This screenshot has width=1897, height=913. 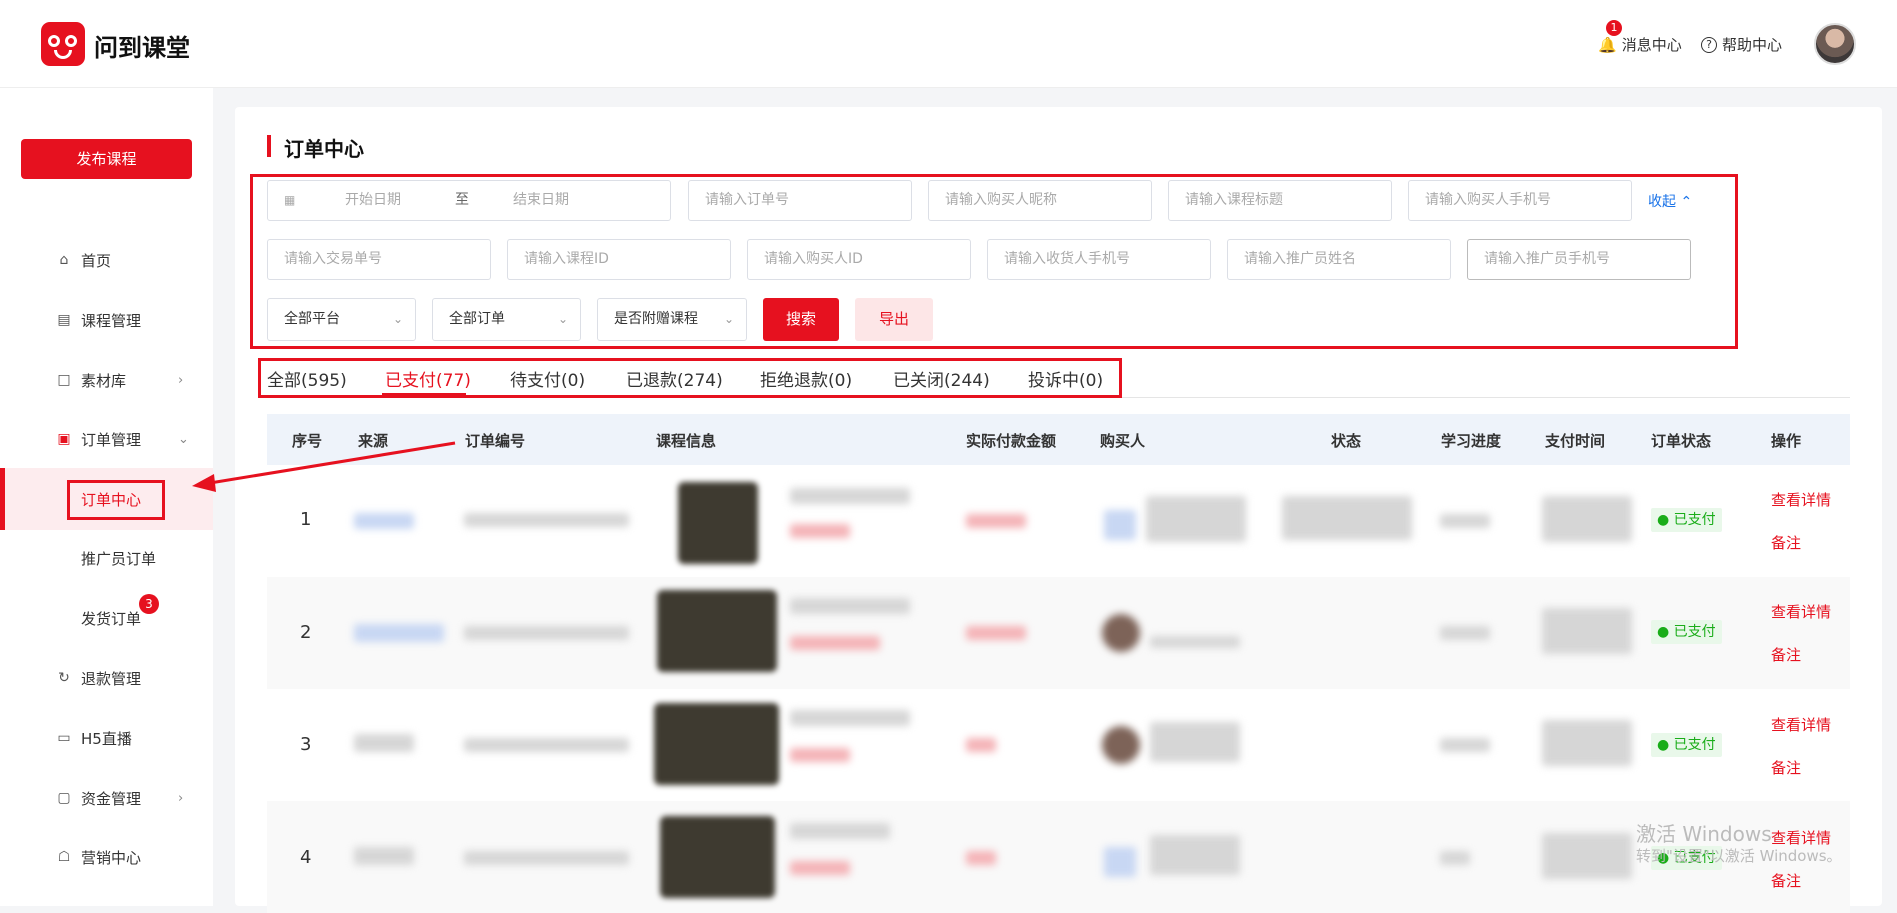 What do you see at coordinates (64, 678) in the screenshot?
I see `refund-icon: ↻` at bounding box center [64, 678].